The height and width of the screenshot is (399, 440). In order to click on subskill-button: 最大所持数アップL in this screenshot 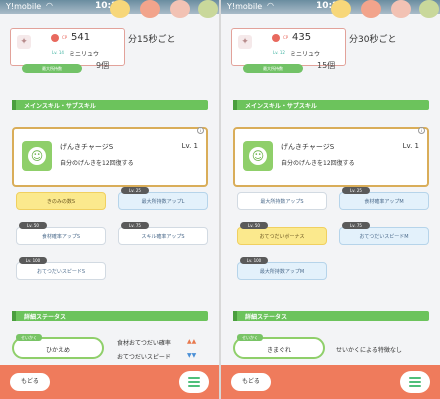, I will do `click(163, 201)`.